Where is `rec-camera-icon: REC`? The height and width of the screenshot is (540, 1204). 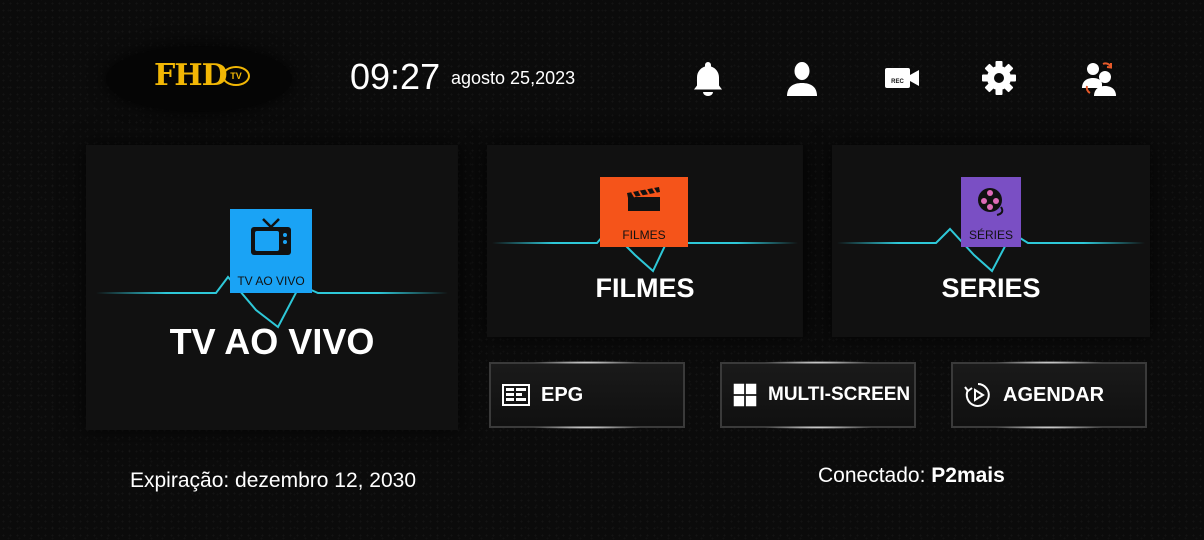
rec-camera-icon: REC is located at coordinates (902, 78).